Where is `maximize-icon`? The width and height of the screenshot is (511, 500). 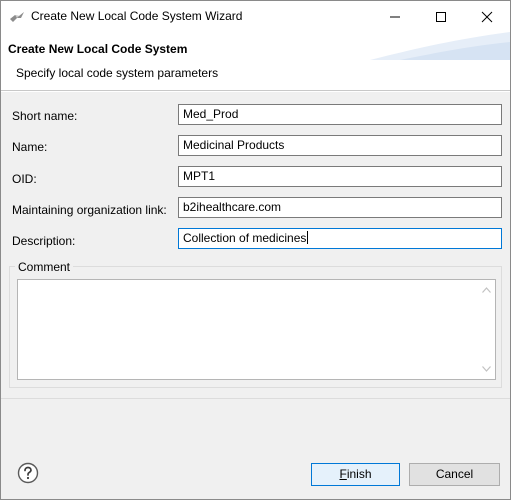
maximize-icon is located at coordinates (441, 17).